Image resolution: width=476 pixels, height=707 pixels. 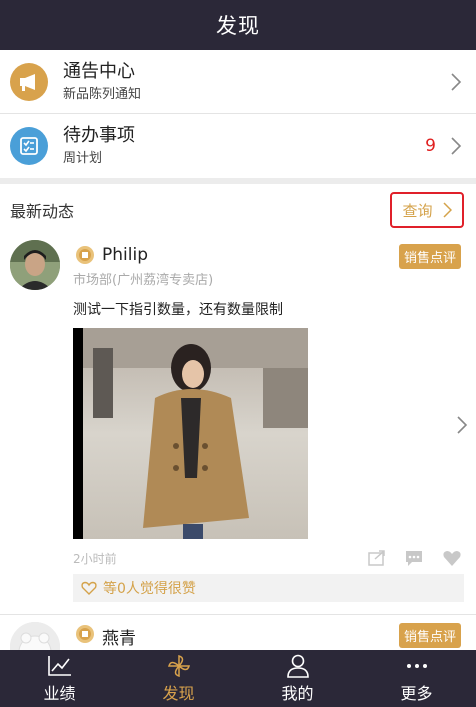 I want to click on section-title: 最新动态, so click(x=42, y=211).